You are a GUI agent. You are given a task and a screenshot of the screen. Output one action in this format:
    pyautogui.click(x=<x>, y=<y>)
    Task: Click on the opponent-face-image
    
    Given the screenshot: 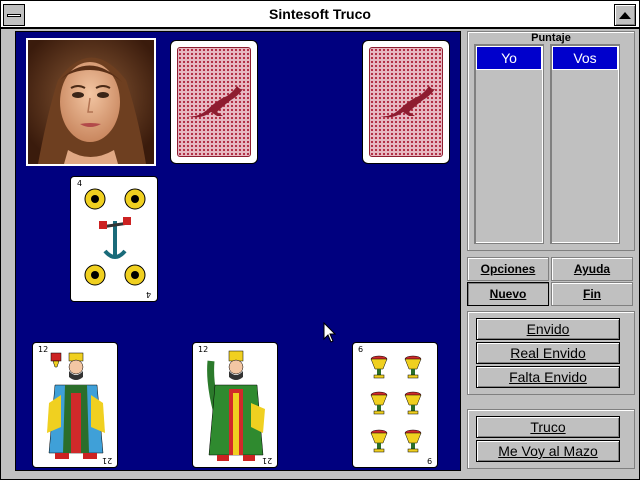 What is the action you would take?
    pyautogui.click(x=91, y=102)
    